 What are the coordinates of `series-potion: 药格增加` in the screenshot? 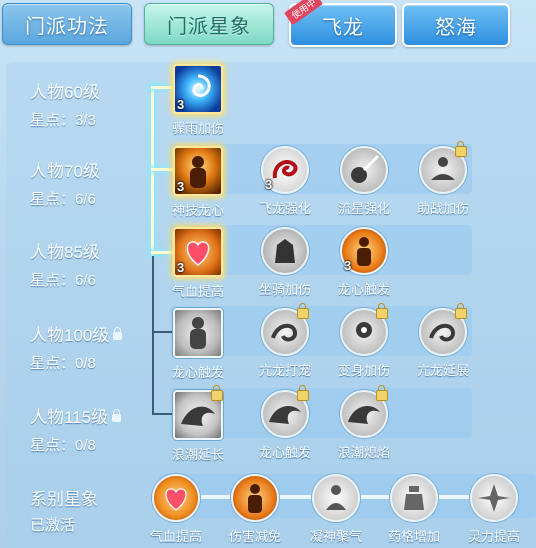 It's located at (414, 509).